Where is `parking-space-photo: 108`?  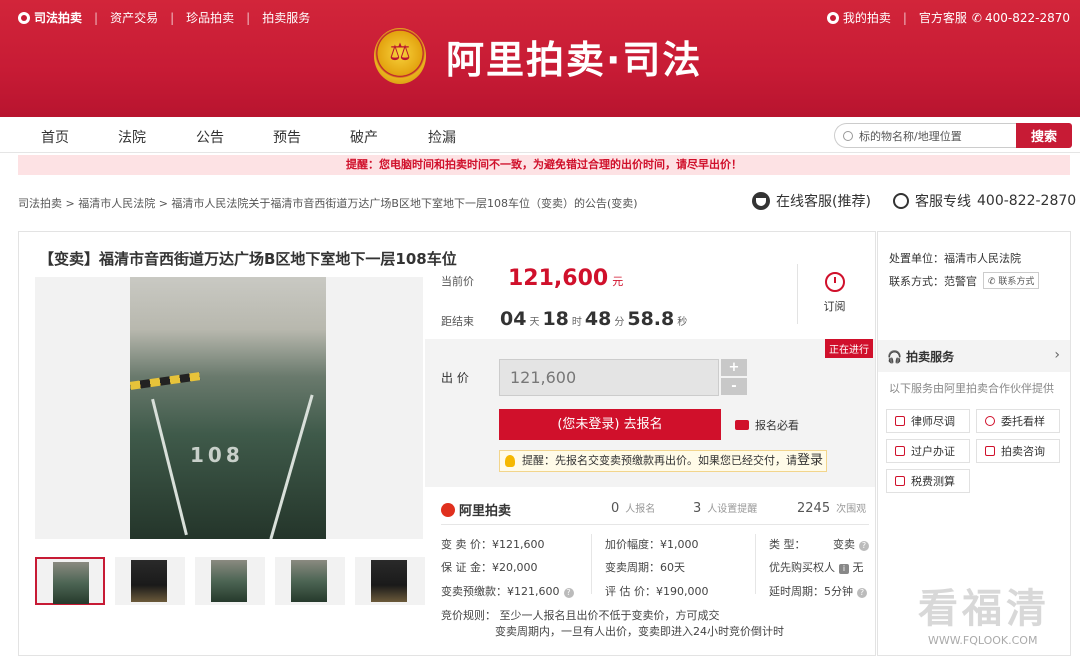 parking-space-photo: 108 is located at coordinates (228, 408).